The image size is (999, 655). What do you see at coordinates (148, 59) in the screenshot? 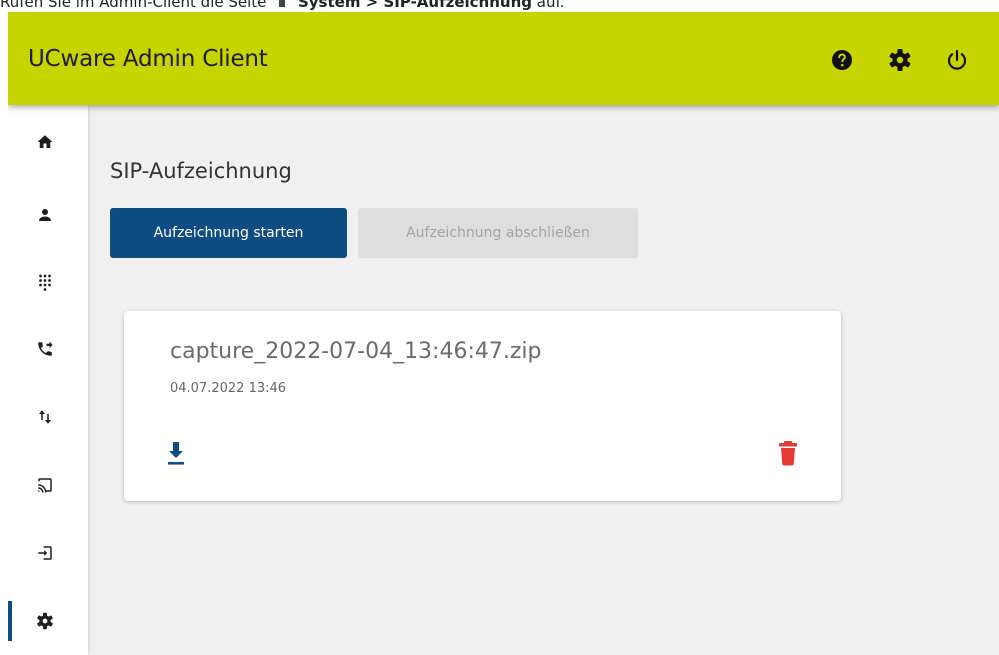
I see `app-title: UCware Admin Client` at bounding box center [148, 59].